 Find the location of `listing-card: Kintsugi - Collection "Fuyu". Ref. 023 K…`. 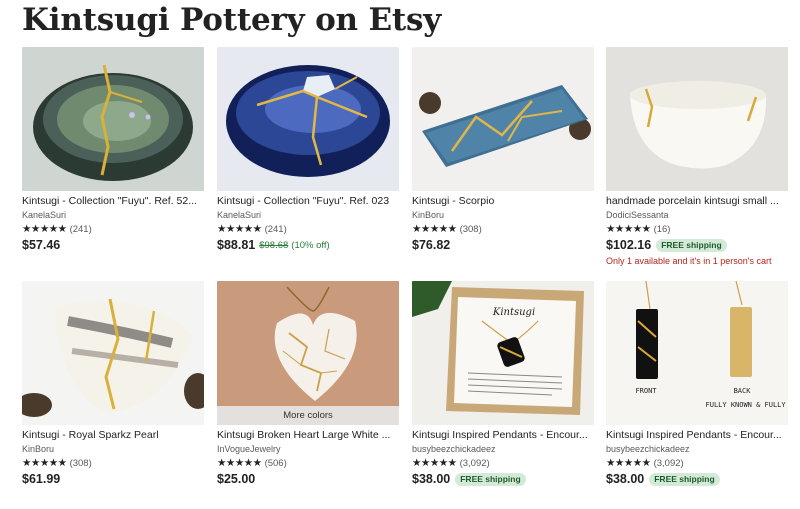

listing-card: Kintsugi - Collection "Fuyu". Ref. 023 K… is located at coordinates (308, 150).